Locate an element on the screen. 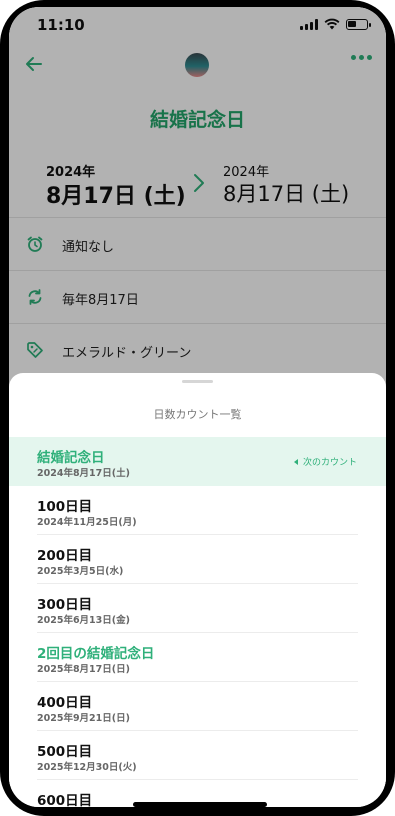 The image size is (395, 816). list-item: 結婚記念日 2024年8月17日(土) 次のカウント is located at coordinates (197, 461).